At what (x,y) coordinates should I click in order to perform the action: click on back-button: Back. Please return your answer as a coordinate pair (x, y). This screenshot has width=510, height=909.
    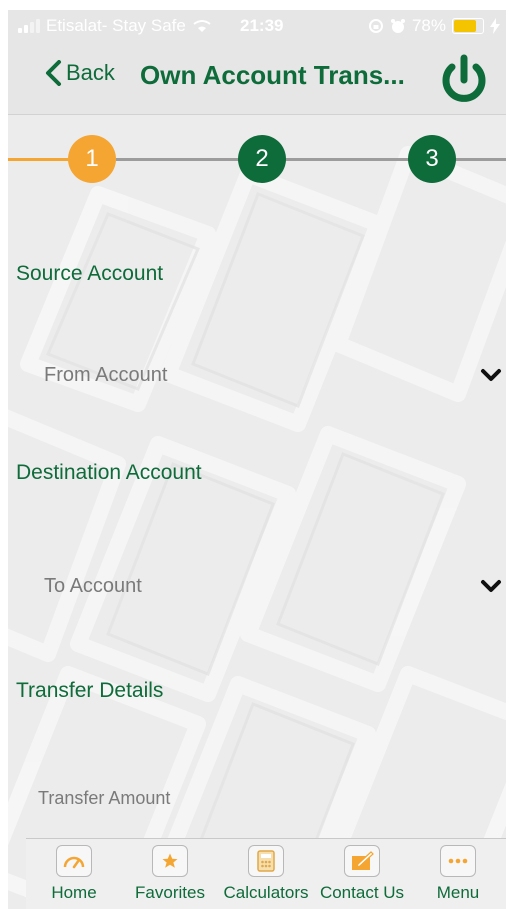
    Looking at the image, I should click on (79, 73).